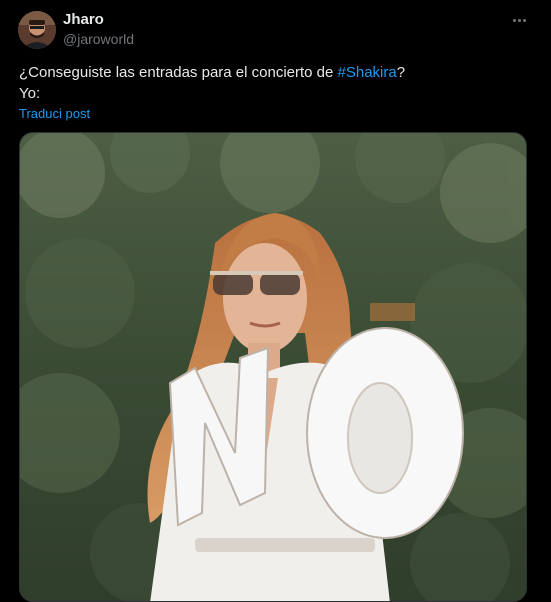 The image size is (551, 602). I want to click on post-text-line2: Yo:, so click(30, 93).